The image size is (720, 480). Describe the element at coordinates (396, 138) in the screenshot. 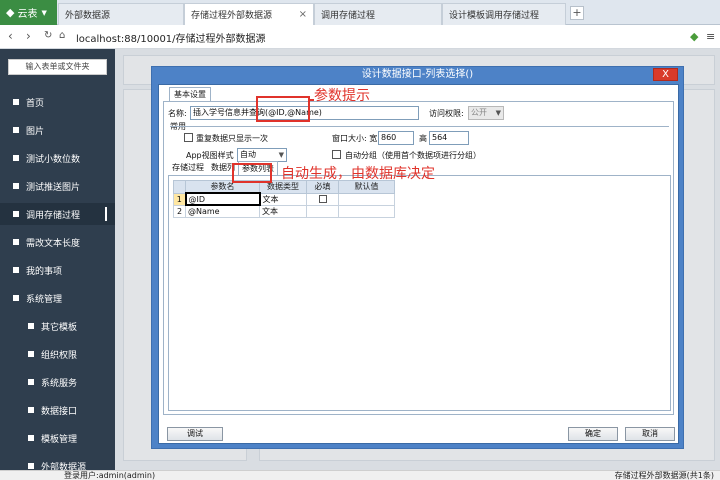

I see `window-width-input: 860` at that location.